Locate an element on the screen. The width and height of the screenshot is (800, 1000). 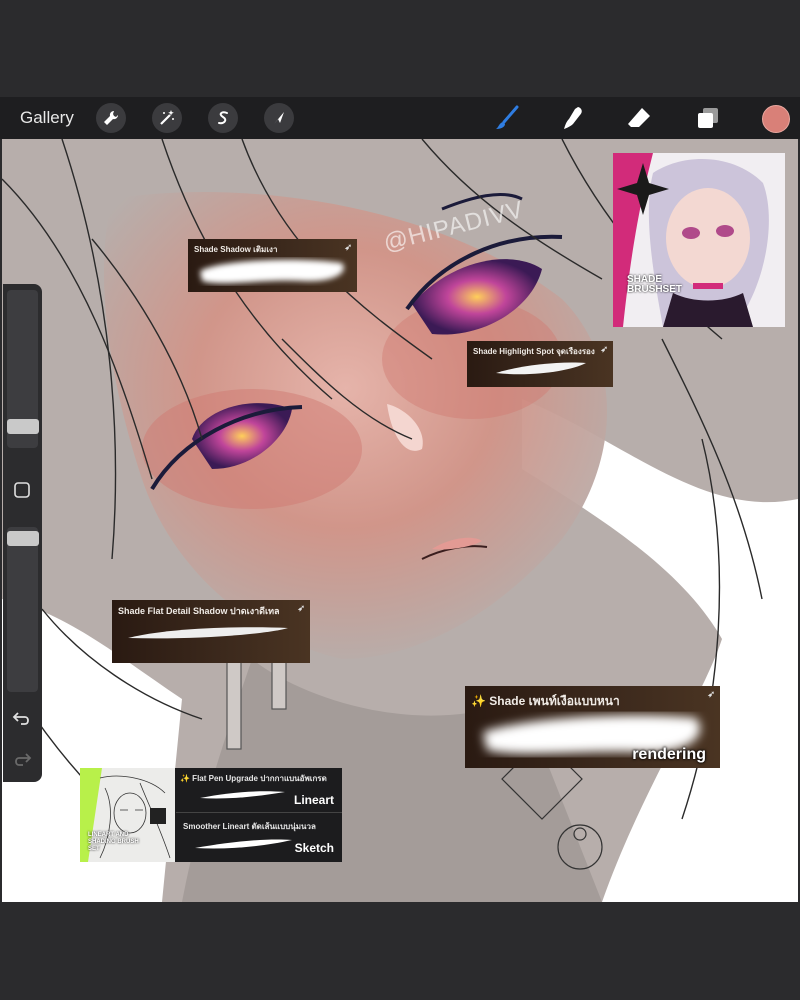
brush-card-shade-rendering: ✨ Shade เพนท์เงือแบบหนา ➶ rendering is located at coordinates (592, 727).